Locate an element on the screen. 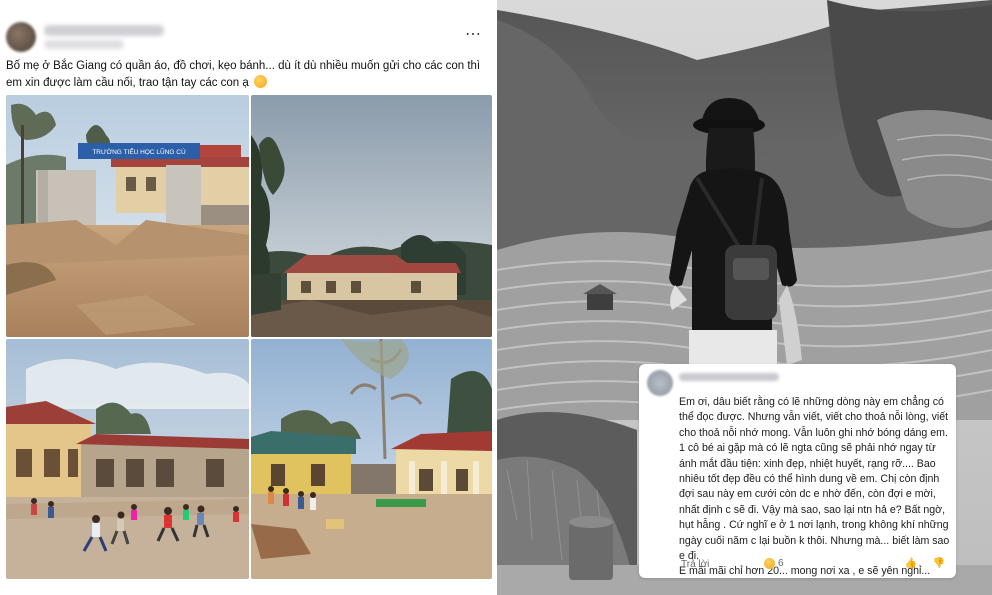  school-gate-image: TRƯỜNG TIỂU HỌC LŨNG CÚ is located at coordinates (127, 216).